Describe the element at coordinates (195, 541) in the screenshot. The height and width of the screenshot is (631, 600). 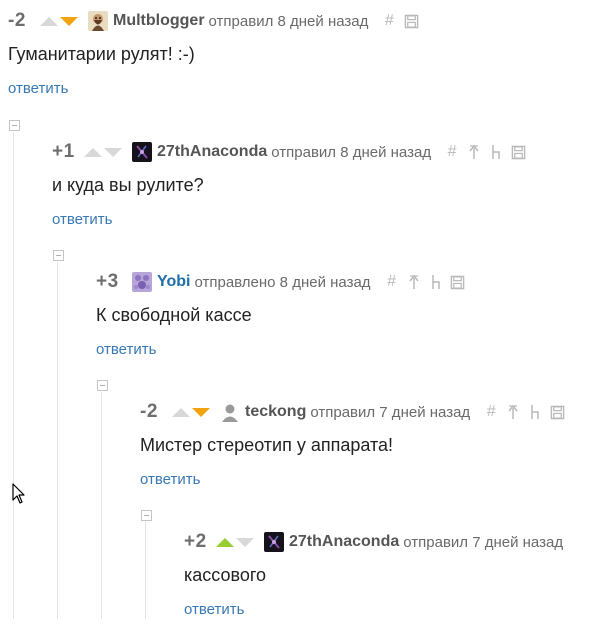
I see `comment-score: +2` at that location.